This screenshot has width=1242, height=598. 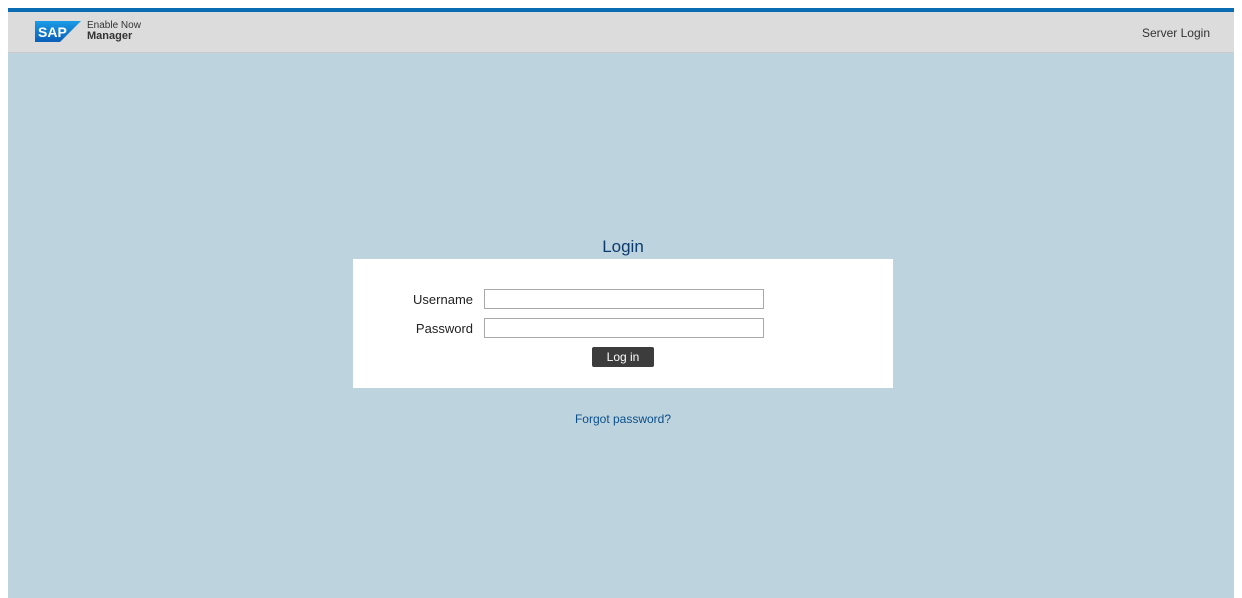 What do you see at coordinates (443, 299) in the screenshot?
I see `username-label: Username` at bounding box center [443, 299].